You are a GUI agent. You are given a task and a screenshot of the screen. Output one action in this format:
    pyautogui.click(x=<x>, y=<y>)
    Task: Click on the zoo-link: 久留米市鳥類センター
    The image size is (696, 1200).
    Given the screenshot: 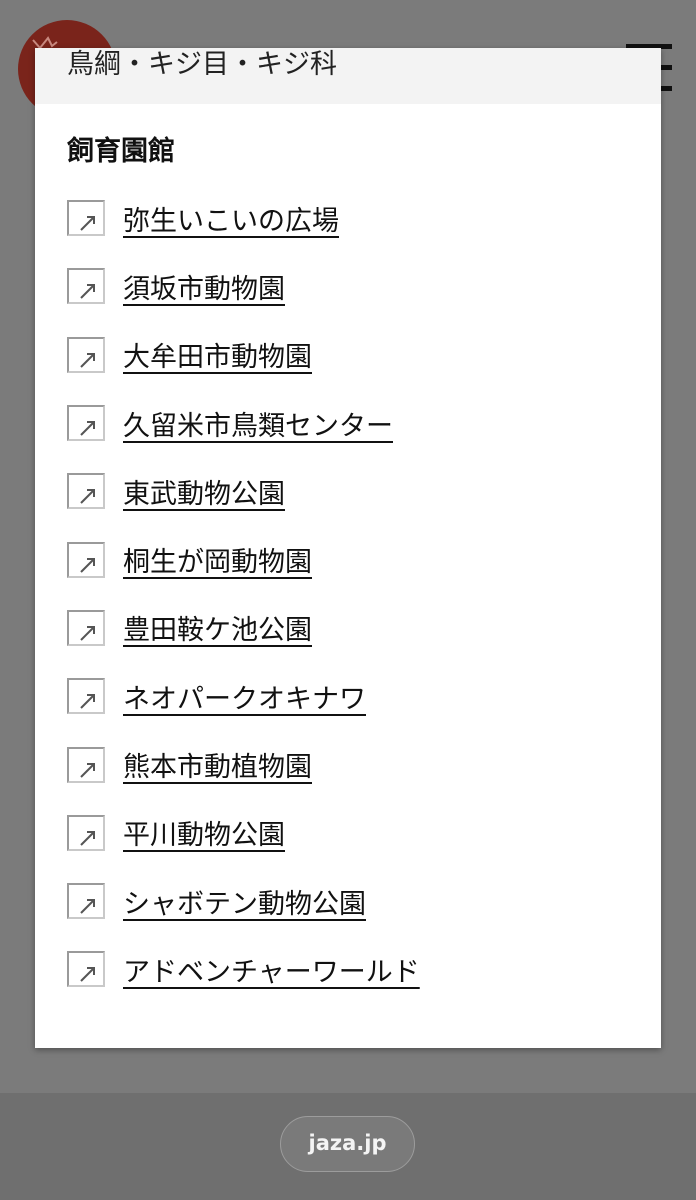 What is the action you would take?
    pyautogui.click(x=258, y=423)
    